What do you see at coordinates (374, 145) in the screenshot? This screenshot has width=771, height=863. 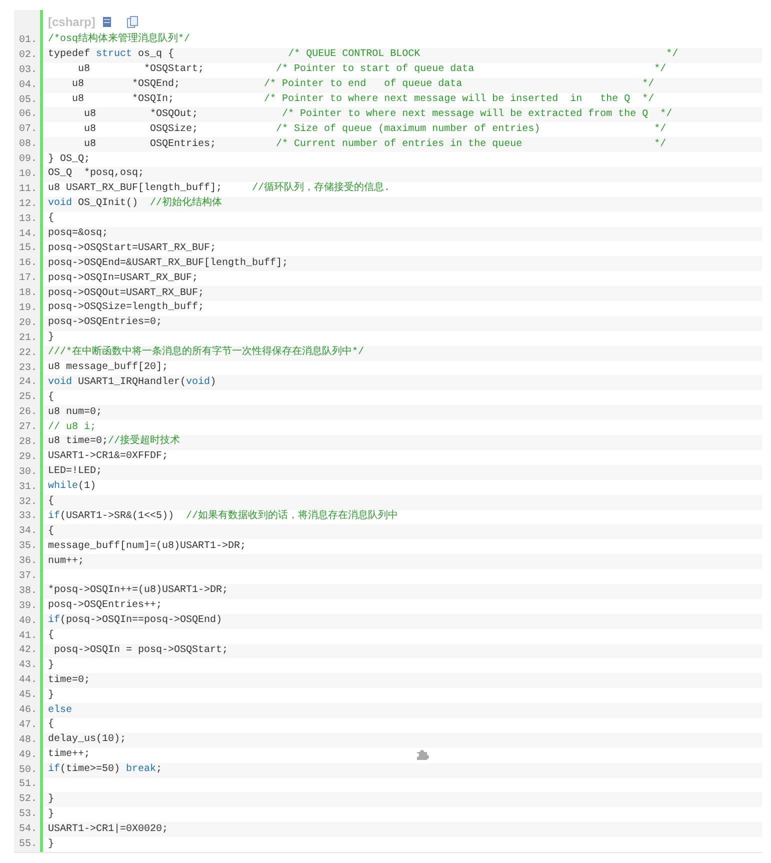 I see `code-line: u8 OSQEntries; /* Current number of entries in the queue */` at bounding box center [374, 145].